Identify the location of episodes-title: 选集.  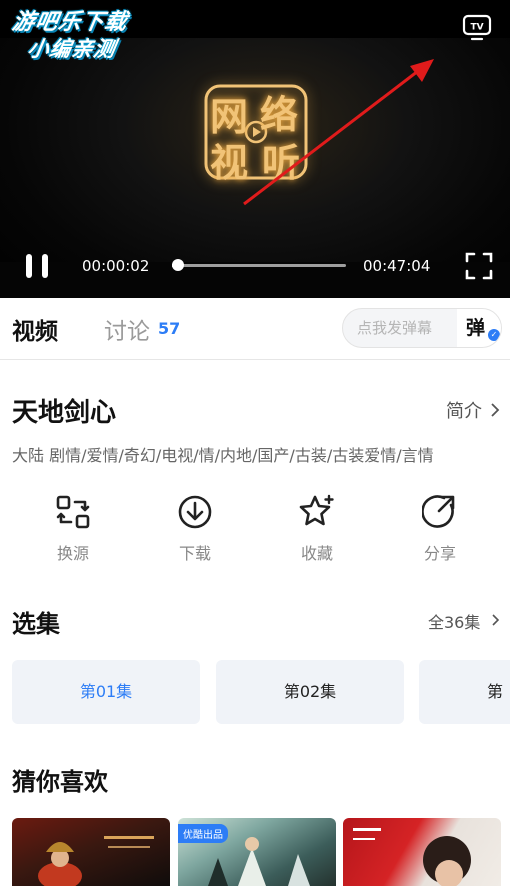
(36, 624).